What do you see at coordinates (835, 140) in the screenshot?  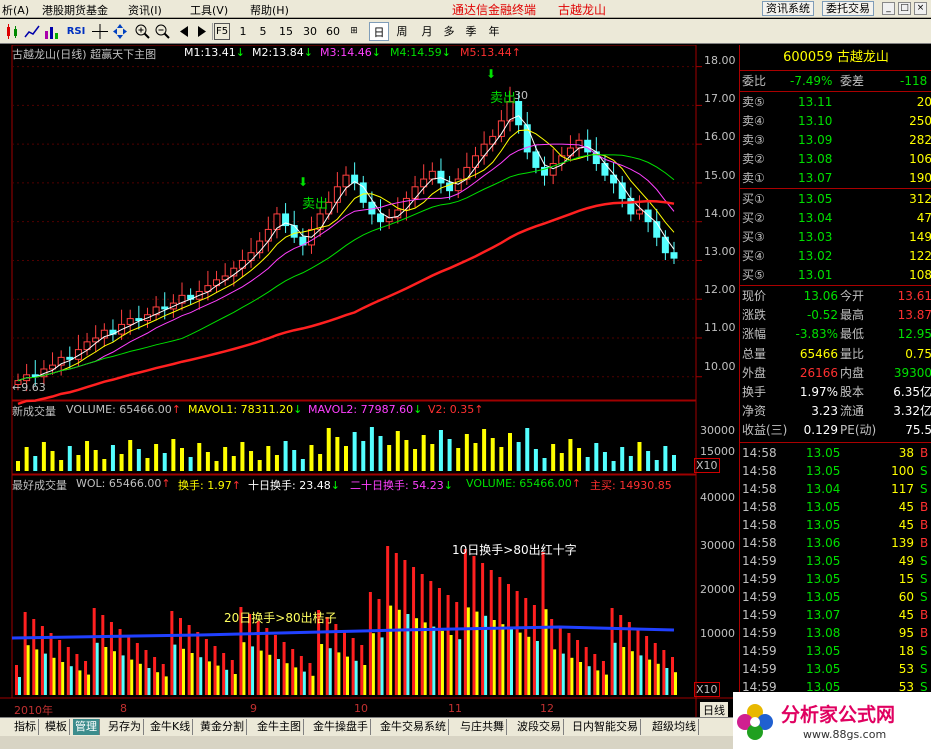 I see `ask-row: 卖③ 13.09 282` at bounding box center [835, 140].